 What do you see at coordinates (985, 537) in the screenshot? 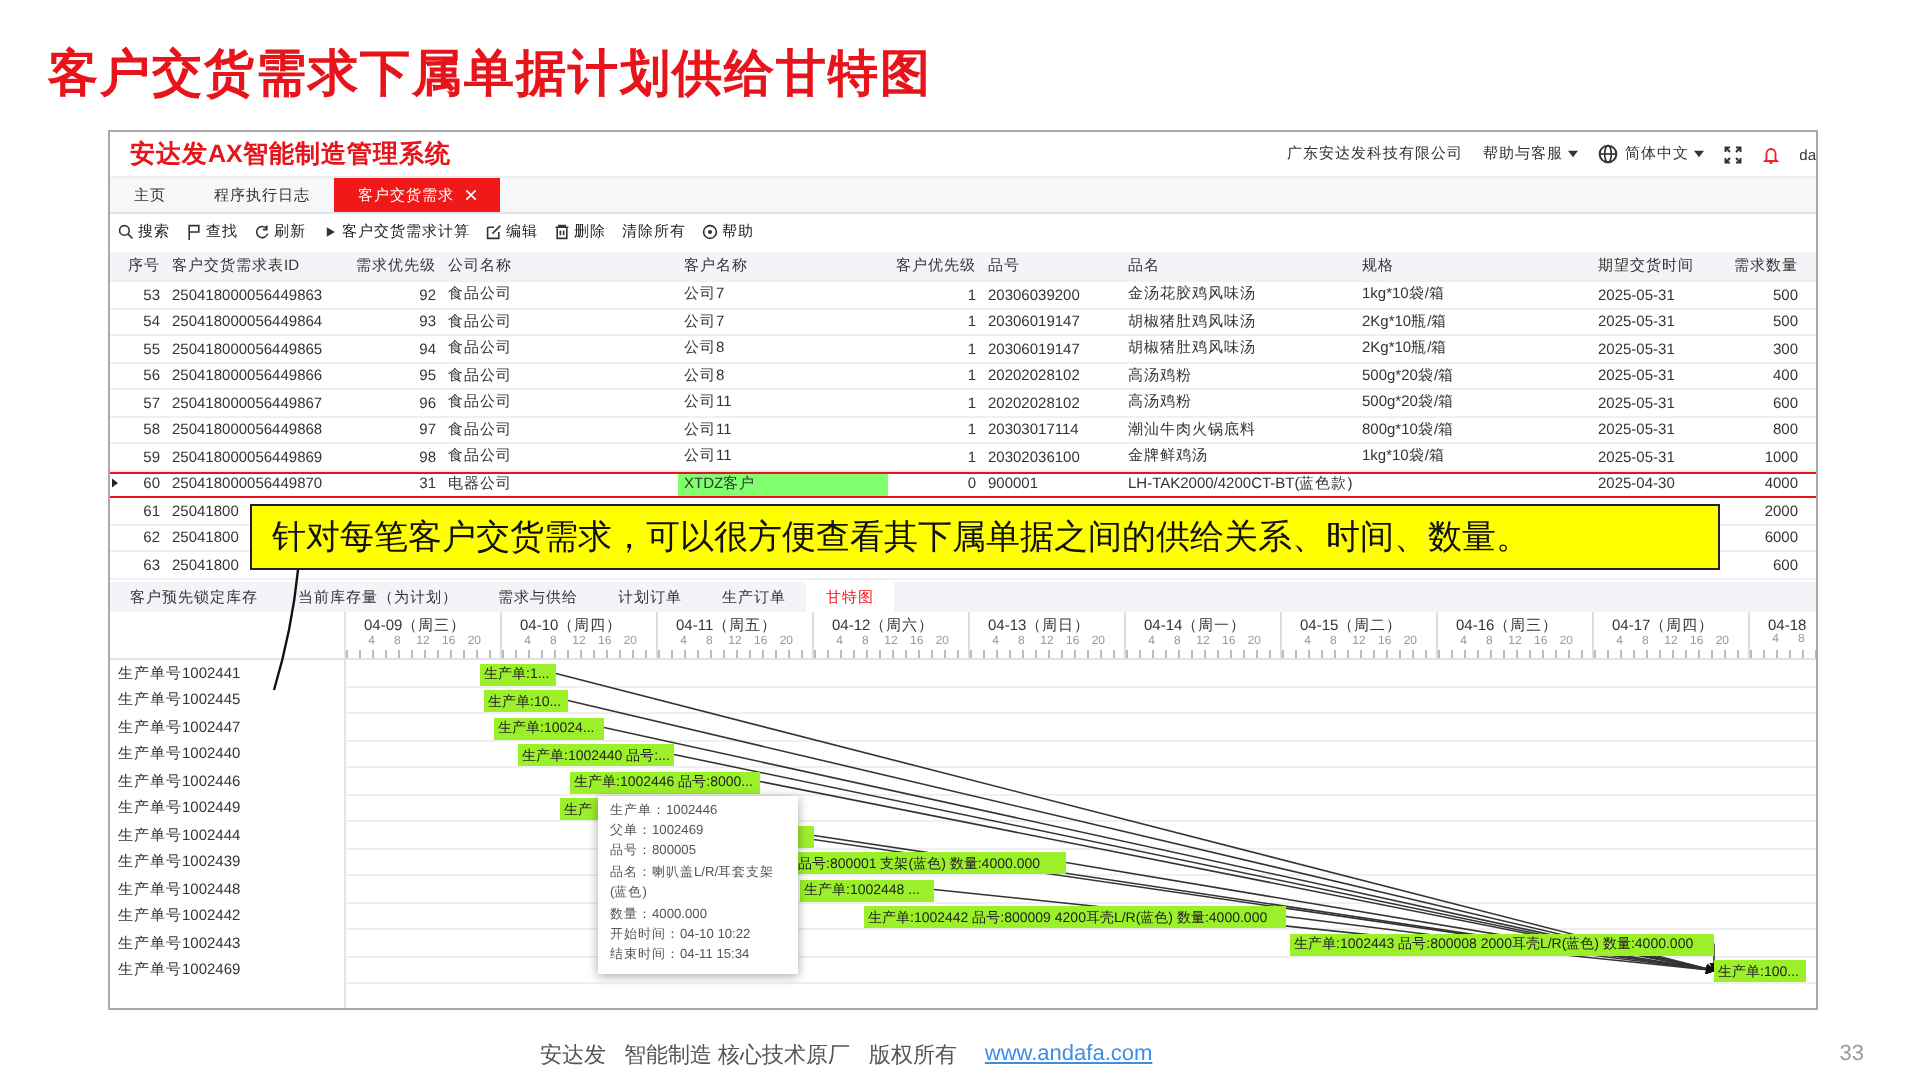
I see `callout-tooltip: 针对每笔客户交货需求，可以很方便查看其下属单据之间的供给关系、时间、数量。` at bounding box center [985, 537].